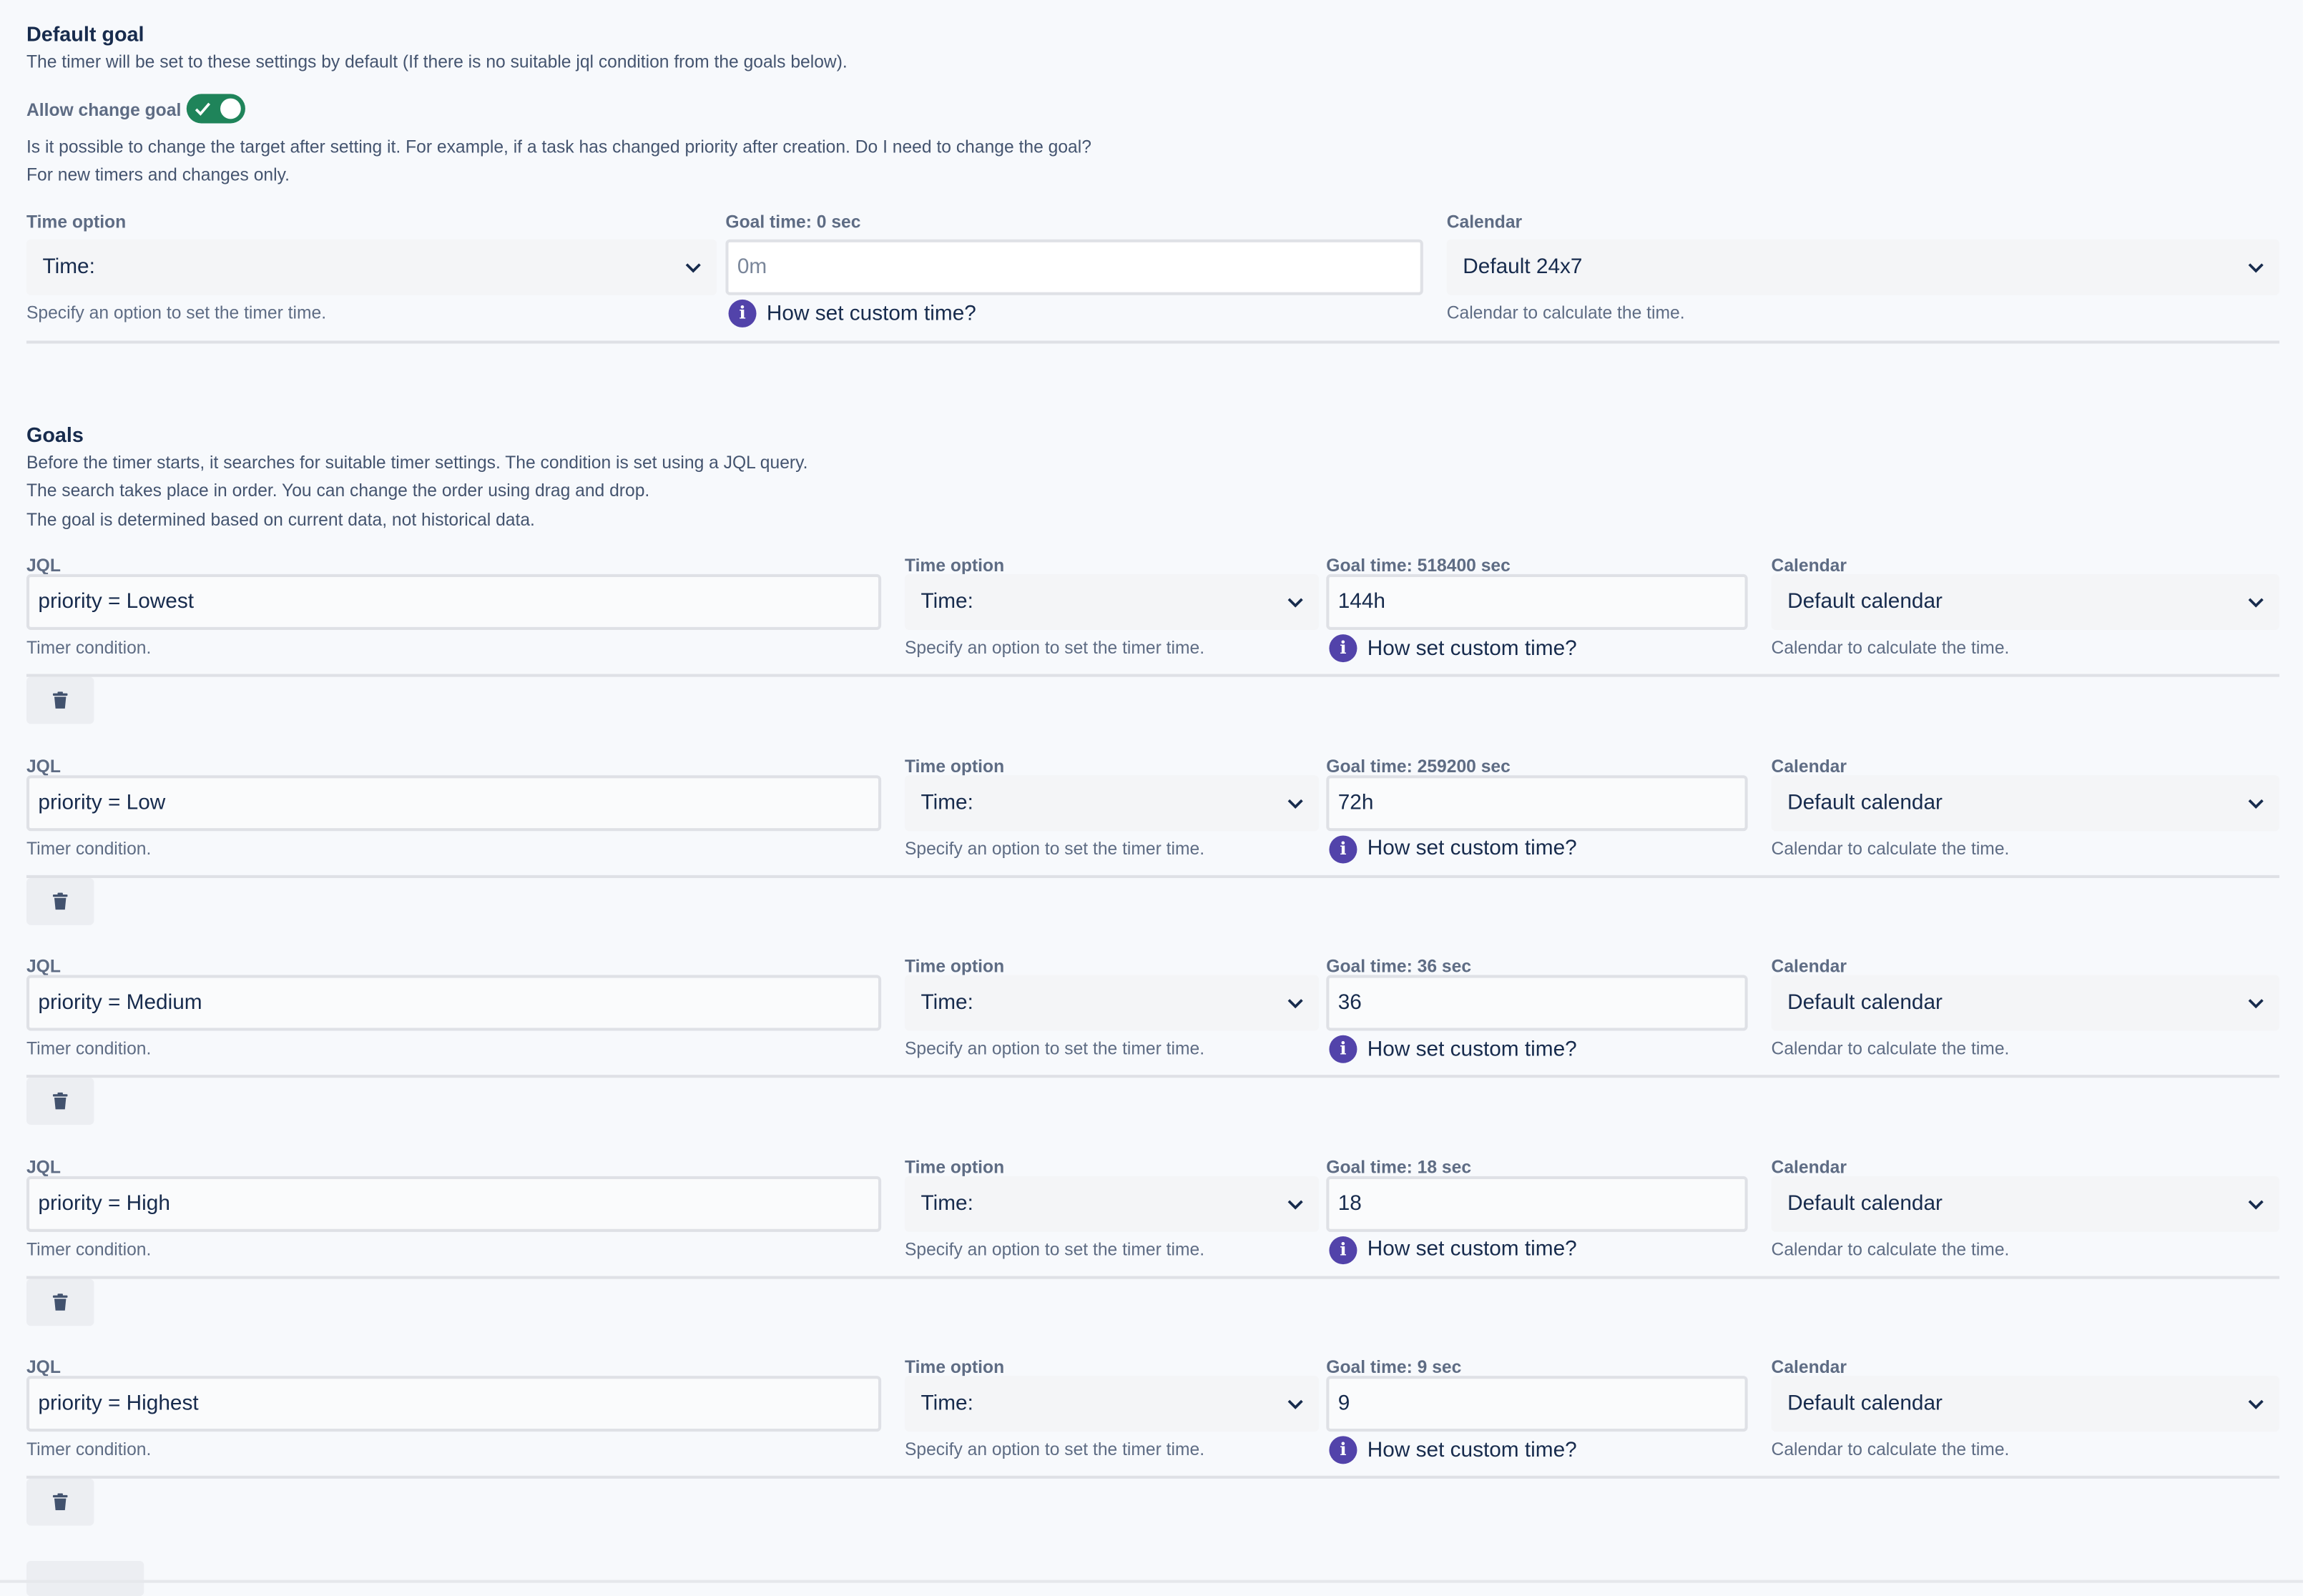 The width and height of the screenshot is (2303, 1596). I want to click on goal-divider, so click(1153, 1477).